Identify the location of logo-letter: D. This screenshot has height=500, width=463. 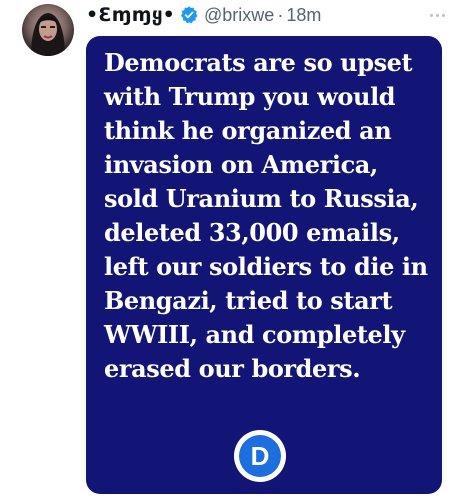
(260, 456).